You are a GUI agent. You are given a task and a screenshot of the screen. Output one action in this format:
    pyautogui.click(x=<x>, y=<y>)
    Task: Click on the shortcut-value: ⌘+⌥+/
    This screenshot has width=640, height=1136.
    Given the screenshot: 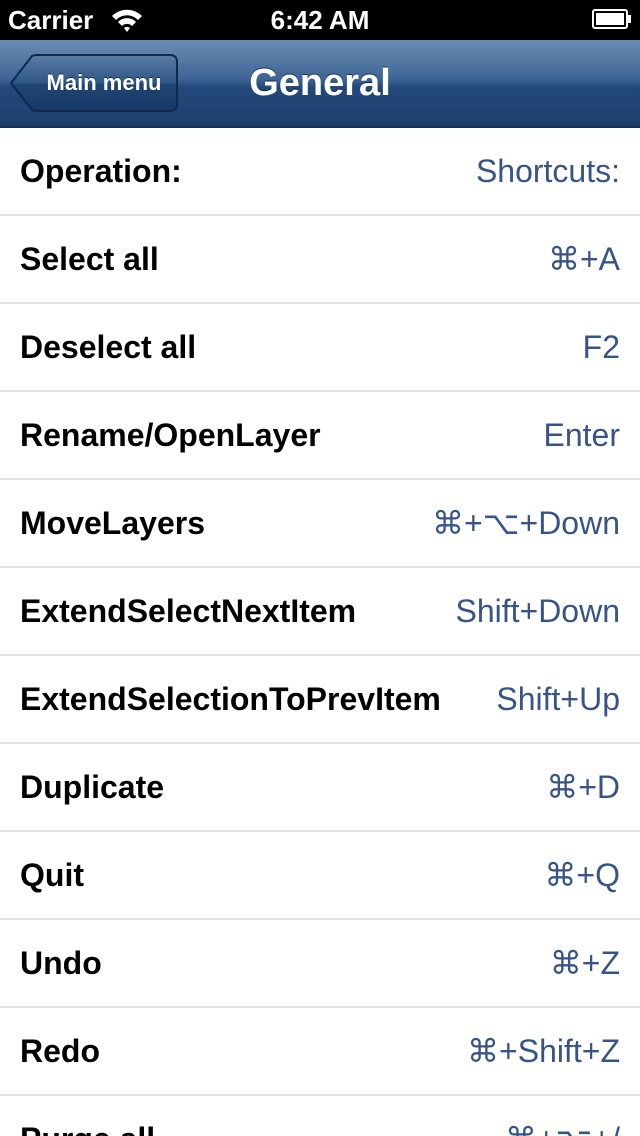 What is the action you would take?
    pyautogui.click(x=562, y=1116)
    